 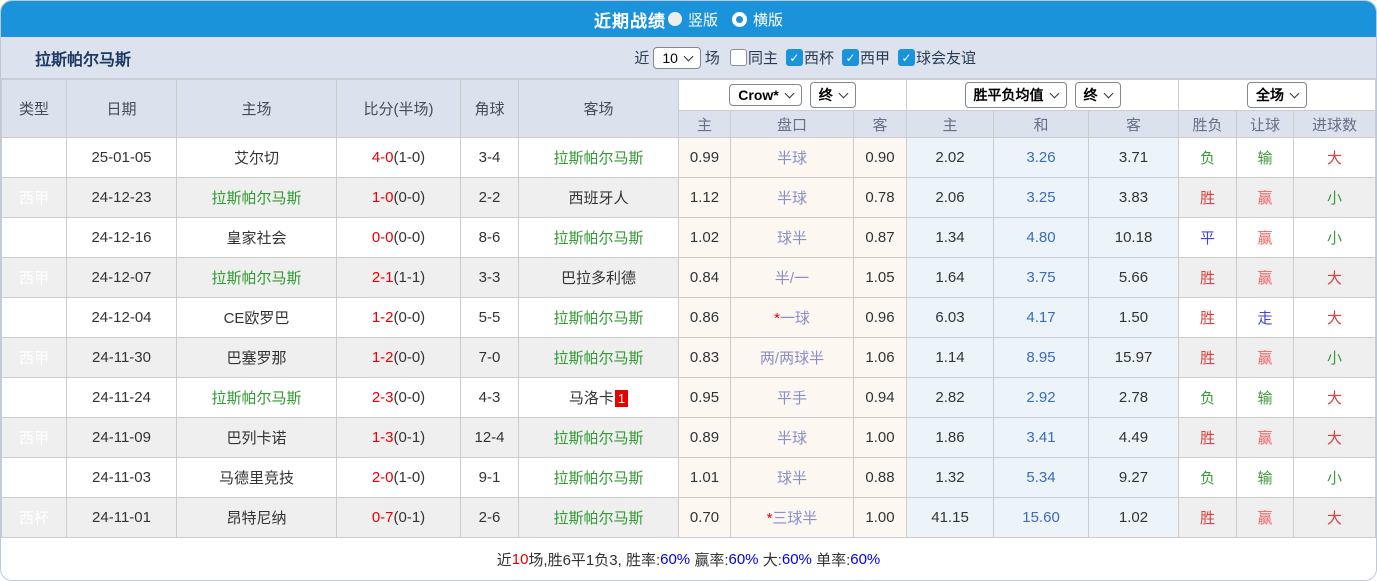 I want to click on summary-text: 60%, so click(x=865, y=559).